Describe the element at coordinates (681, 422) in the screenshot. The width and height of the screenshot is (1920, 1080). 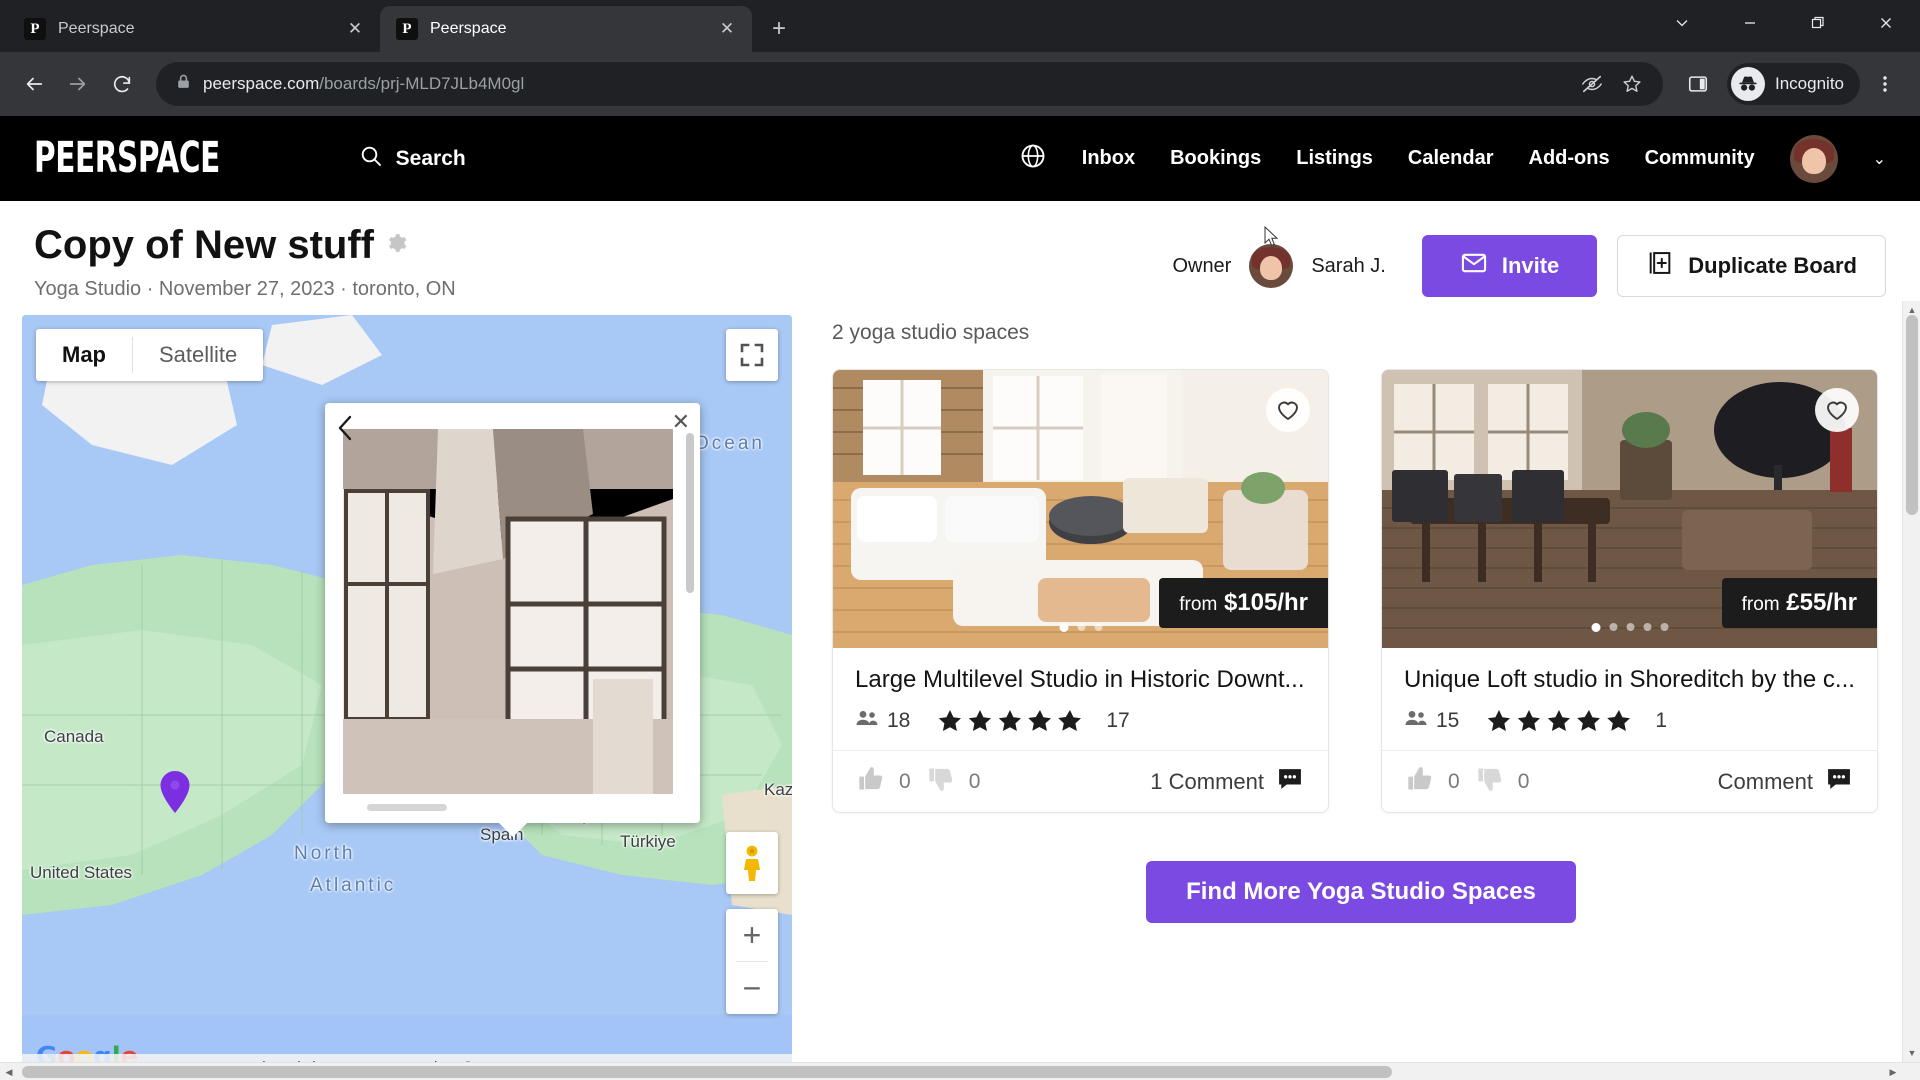
I see `close-icon: ✕` at that location.